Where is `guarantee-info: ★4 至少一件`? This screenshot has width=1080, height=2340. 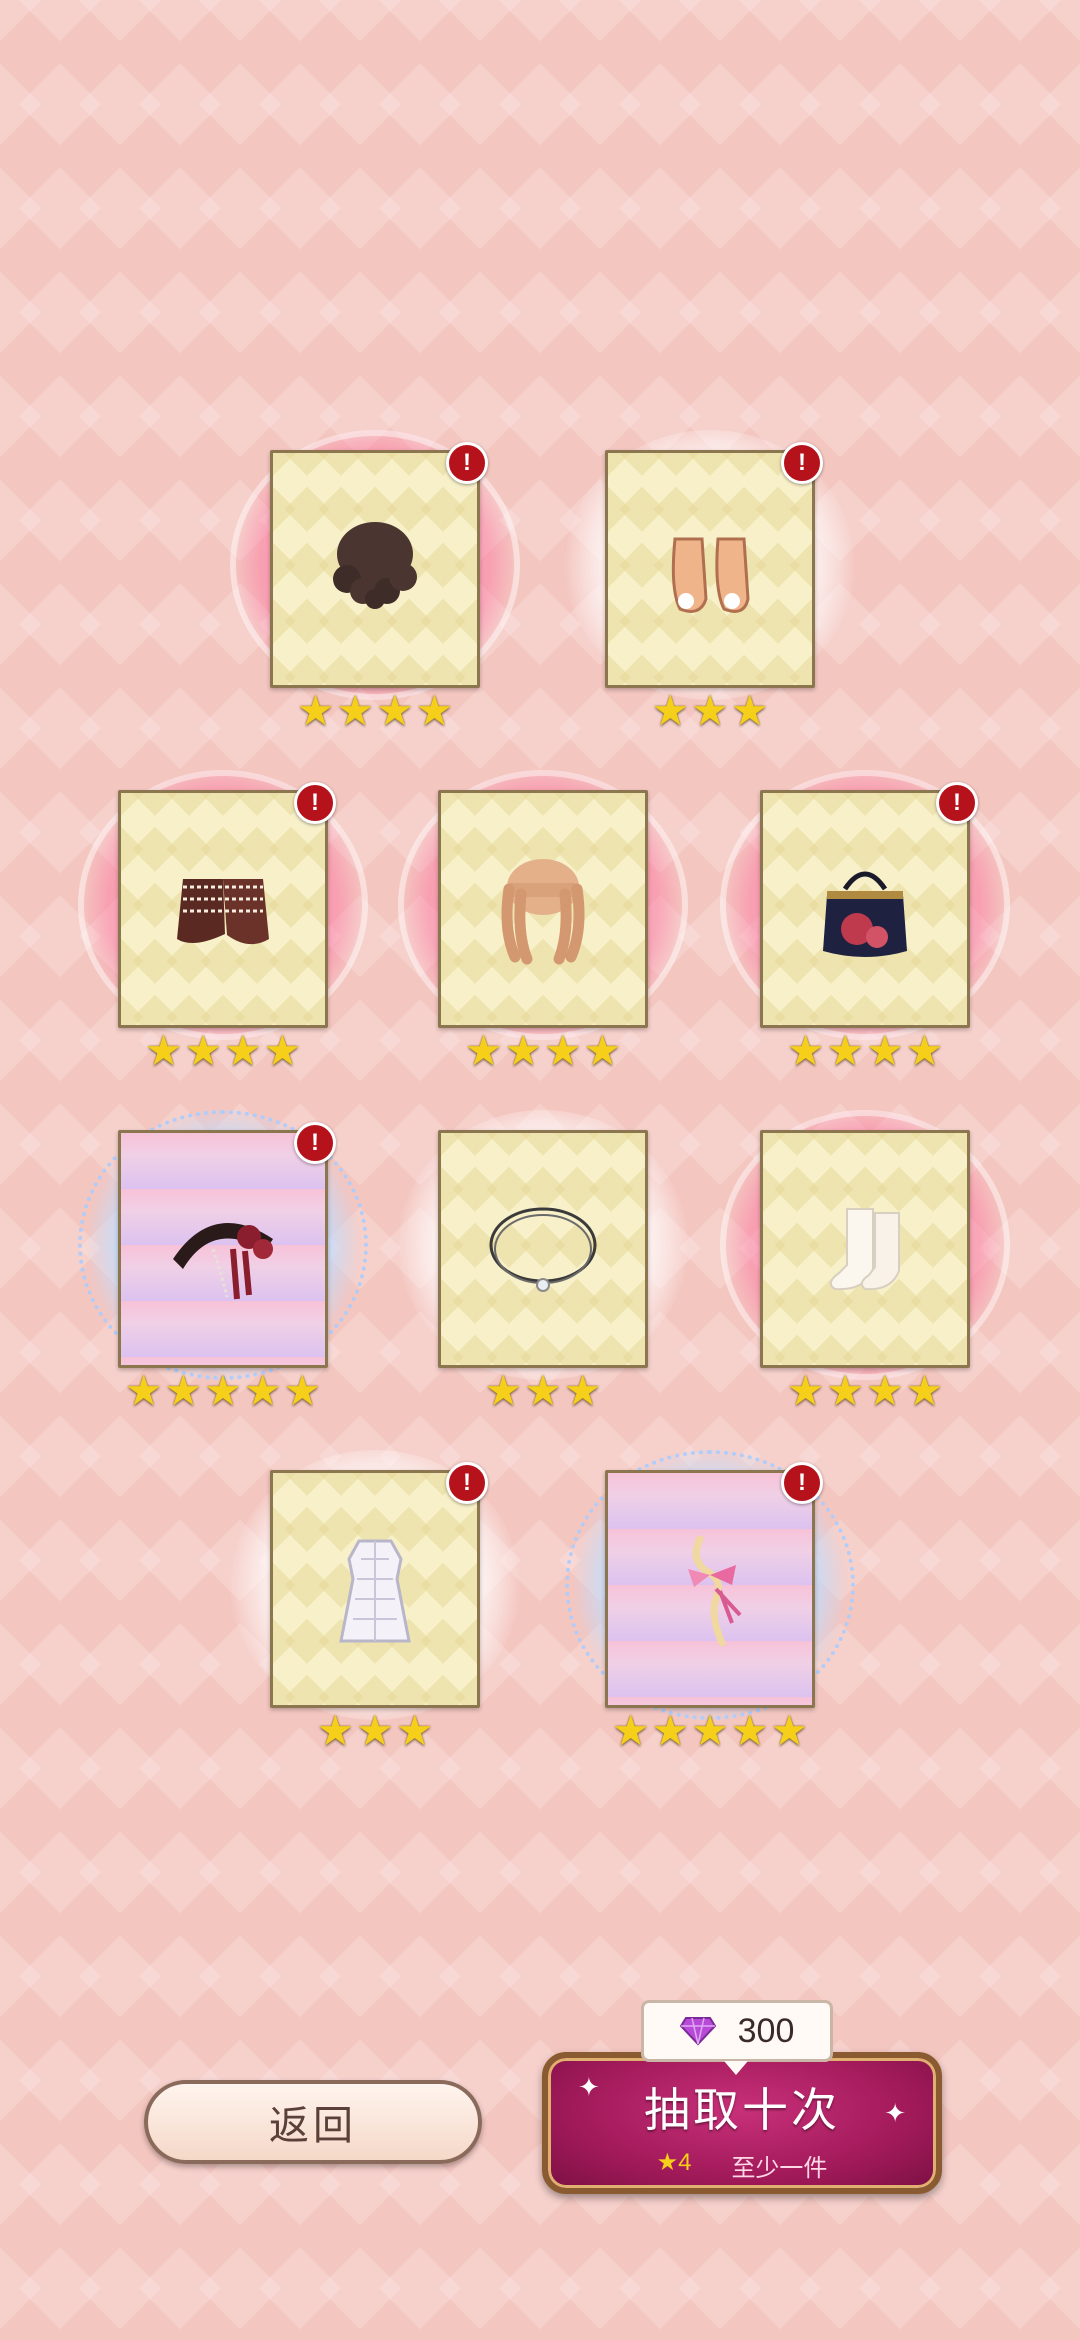 guarantee-info: ★4 至少一件 is located at coordinates (742, 2165).